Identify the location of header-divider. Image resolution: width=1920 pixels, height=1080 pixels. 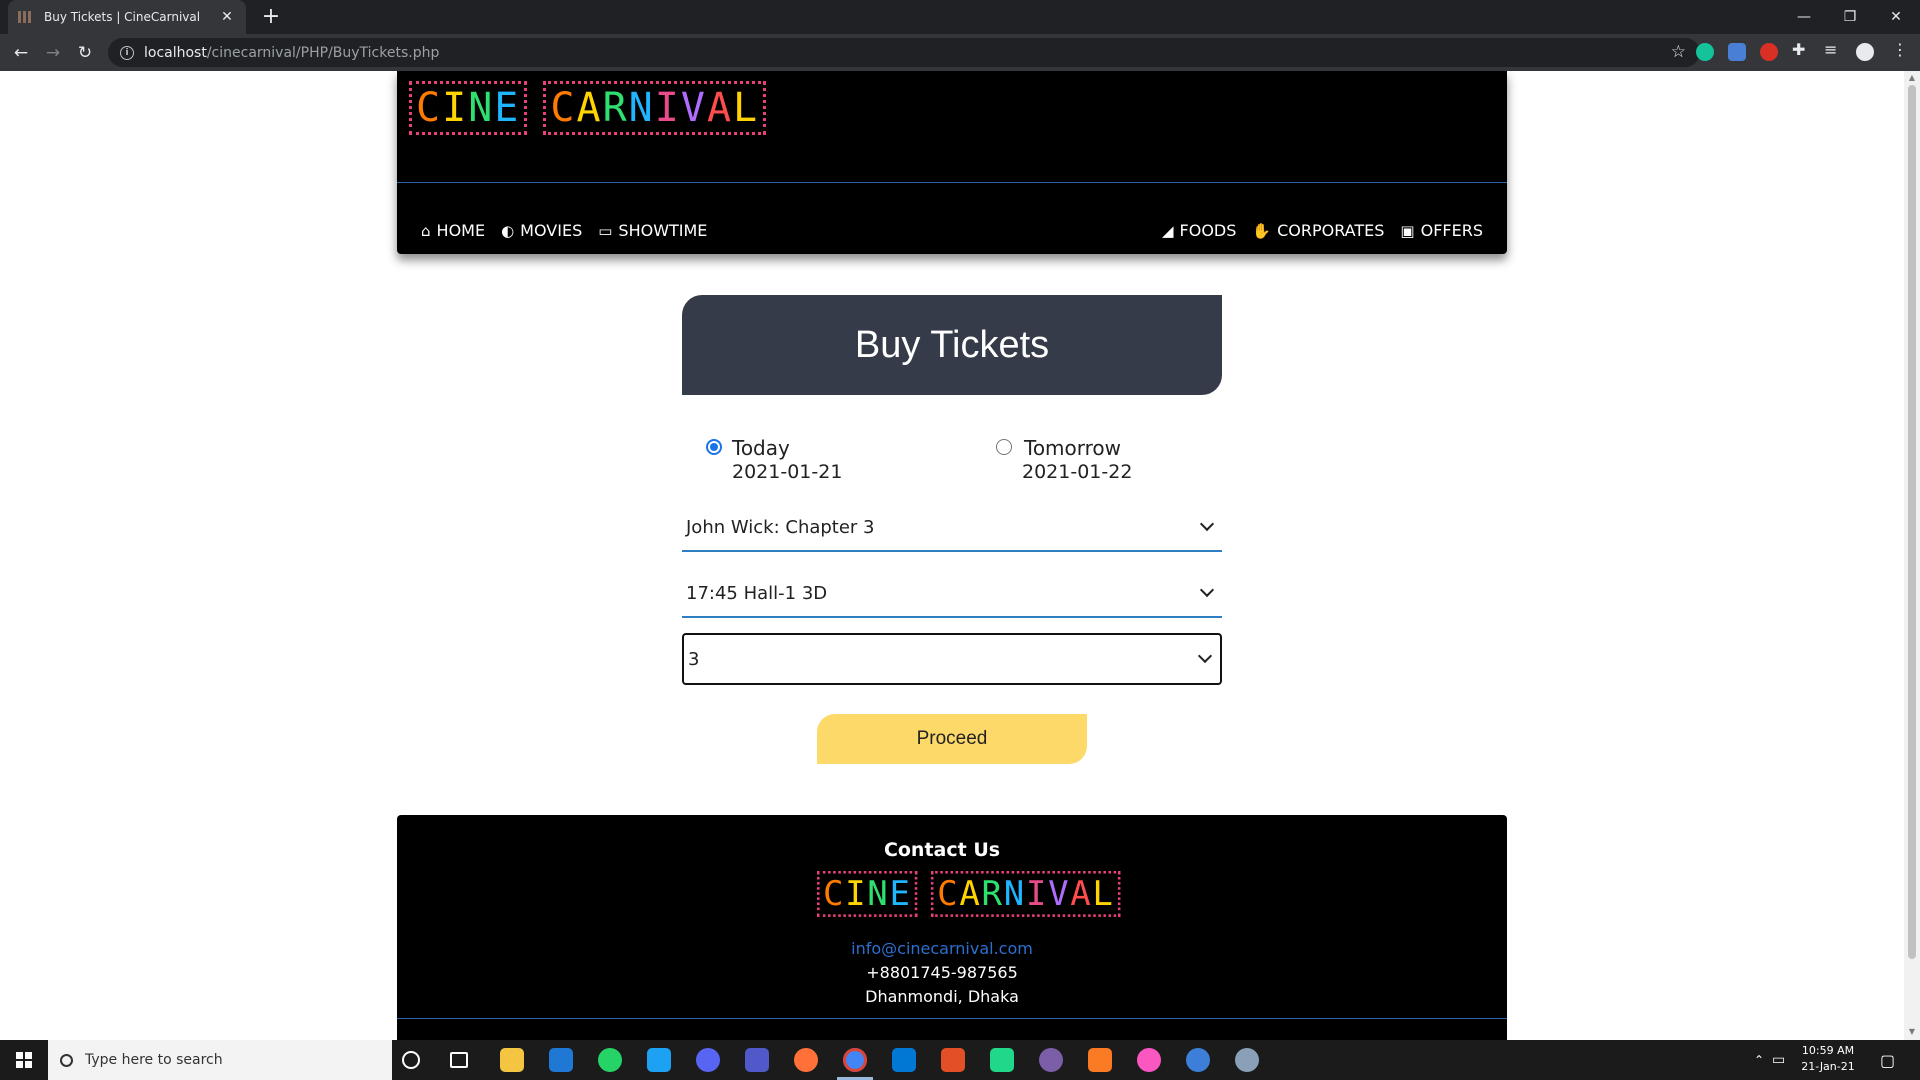
(952, 182).